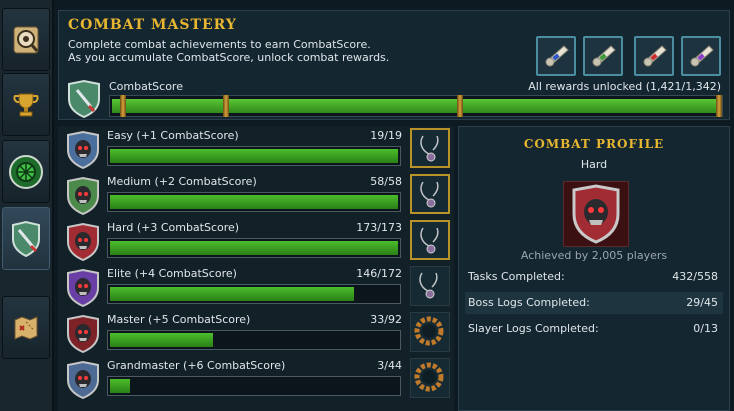  What do you see at coordinates (594, 164) in the screenshot?
I see `profile-tier: Hard` at bounding box center [594, 164].